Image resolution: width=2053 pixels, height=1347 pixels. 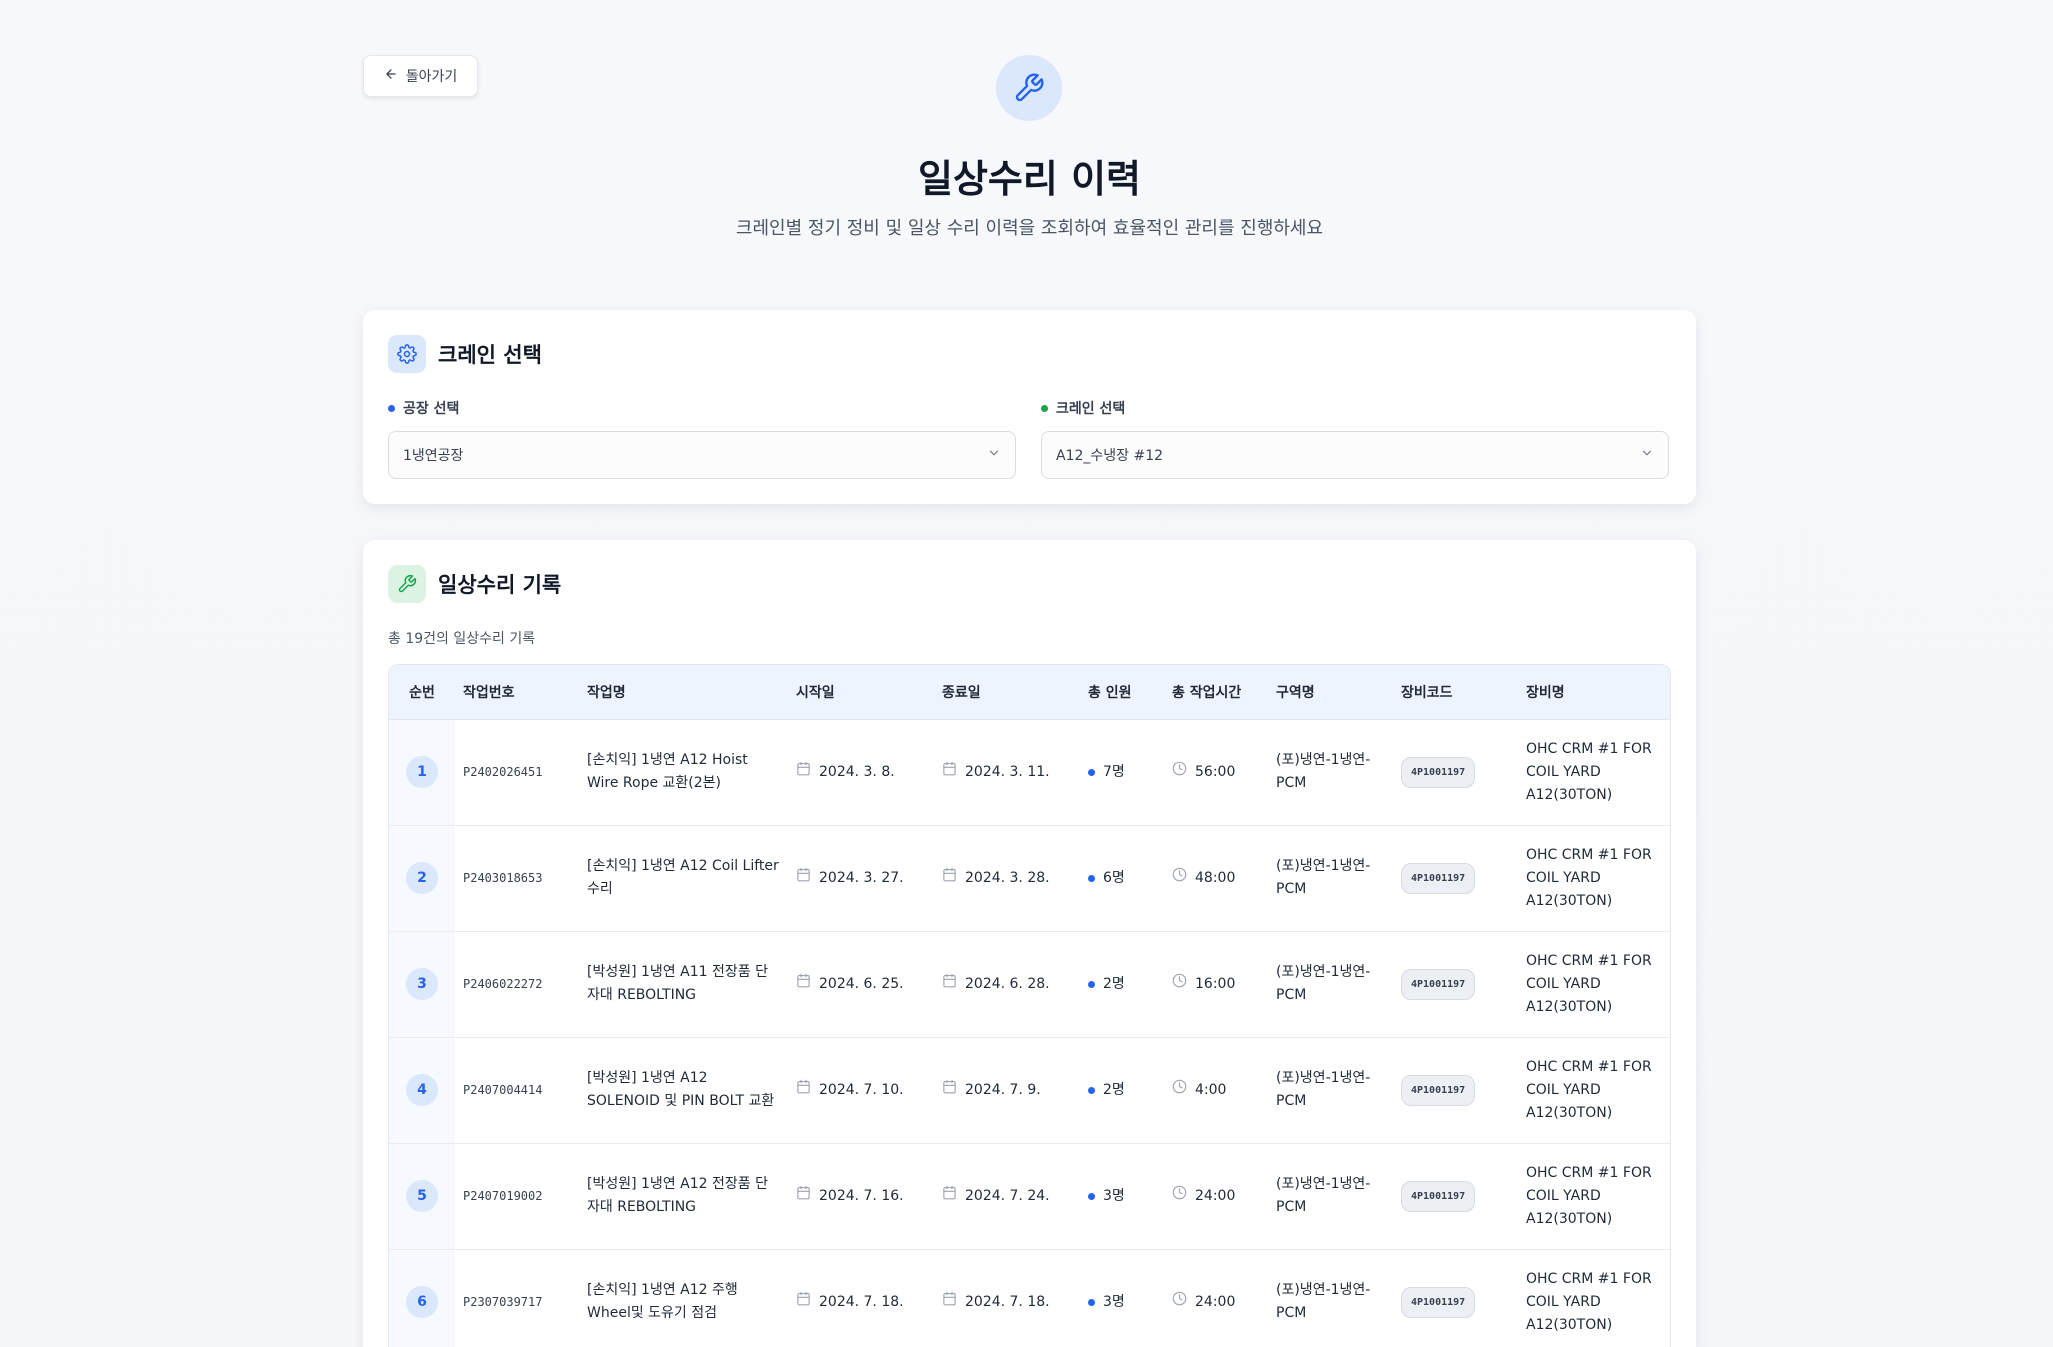 What do you see at coordinates (431, 77) in the screenshot?
I see `back-button-label: 돌아가기` at bounding box center [431, 77].